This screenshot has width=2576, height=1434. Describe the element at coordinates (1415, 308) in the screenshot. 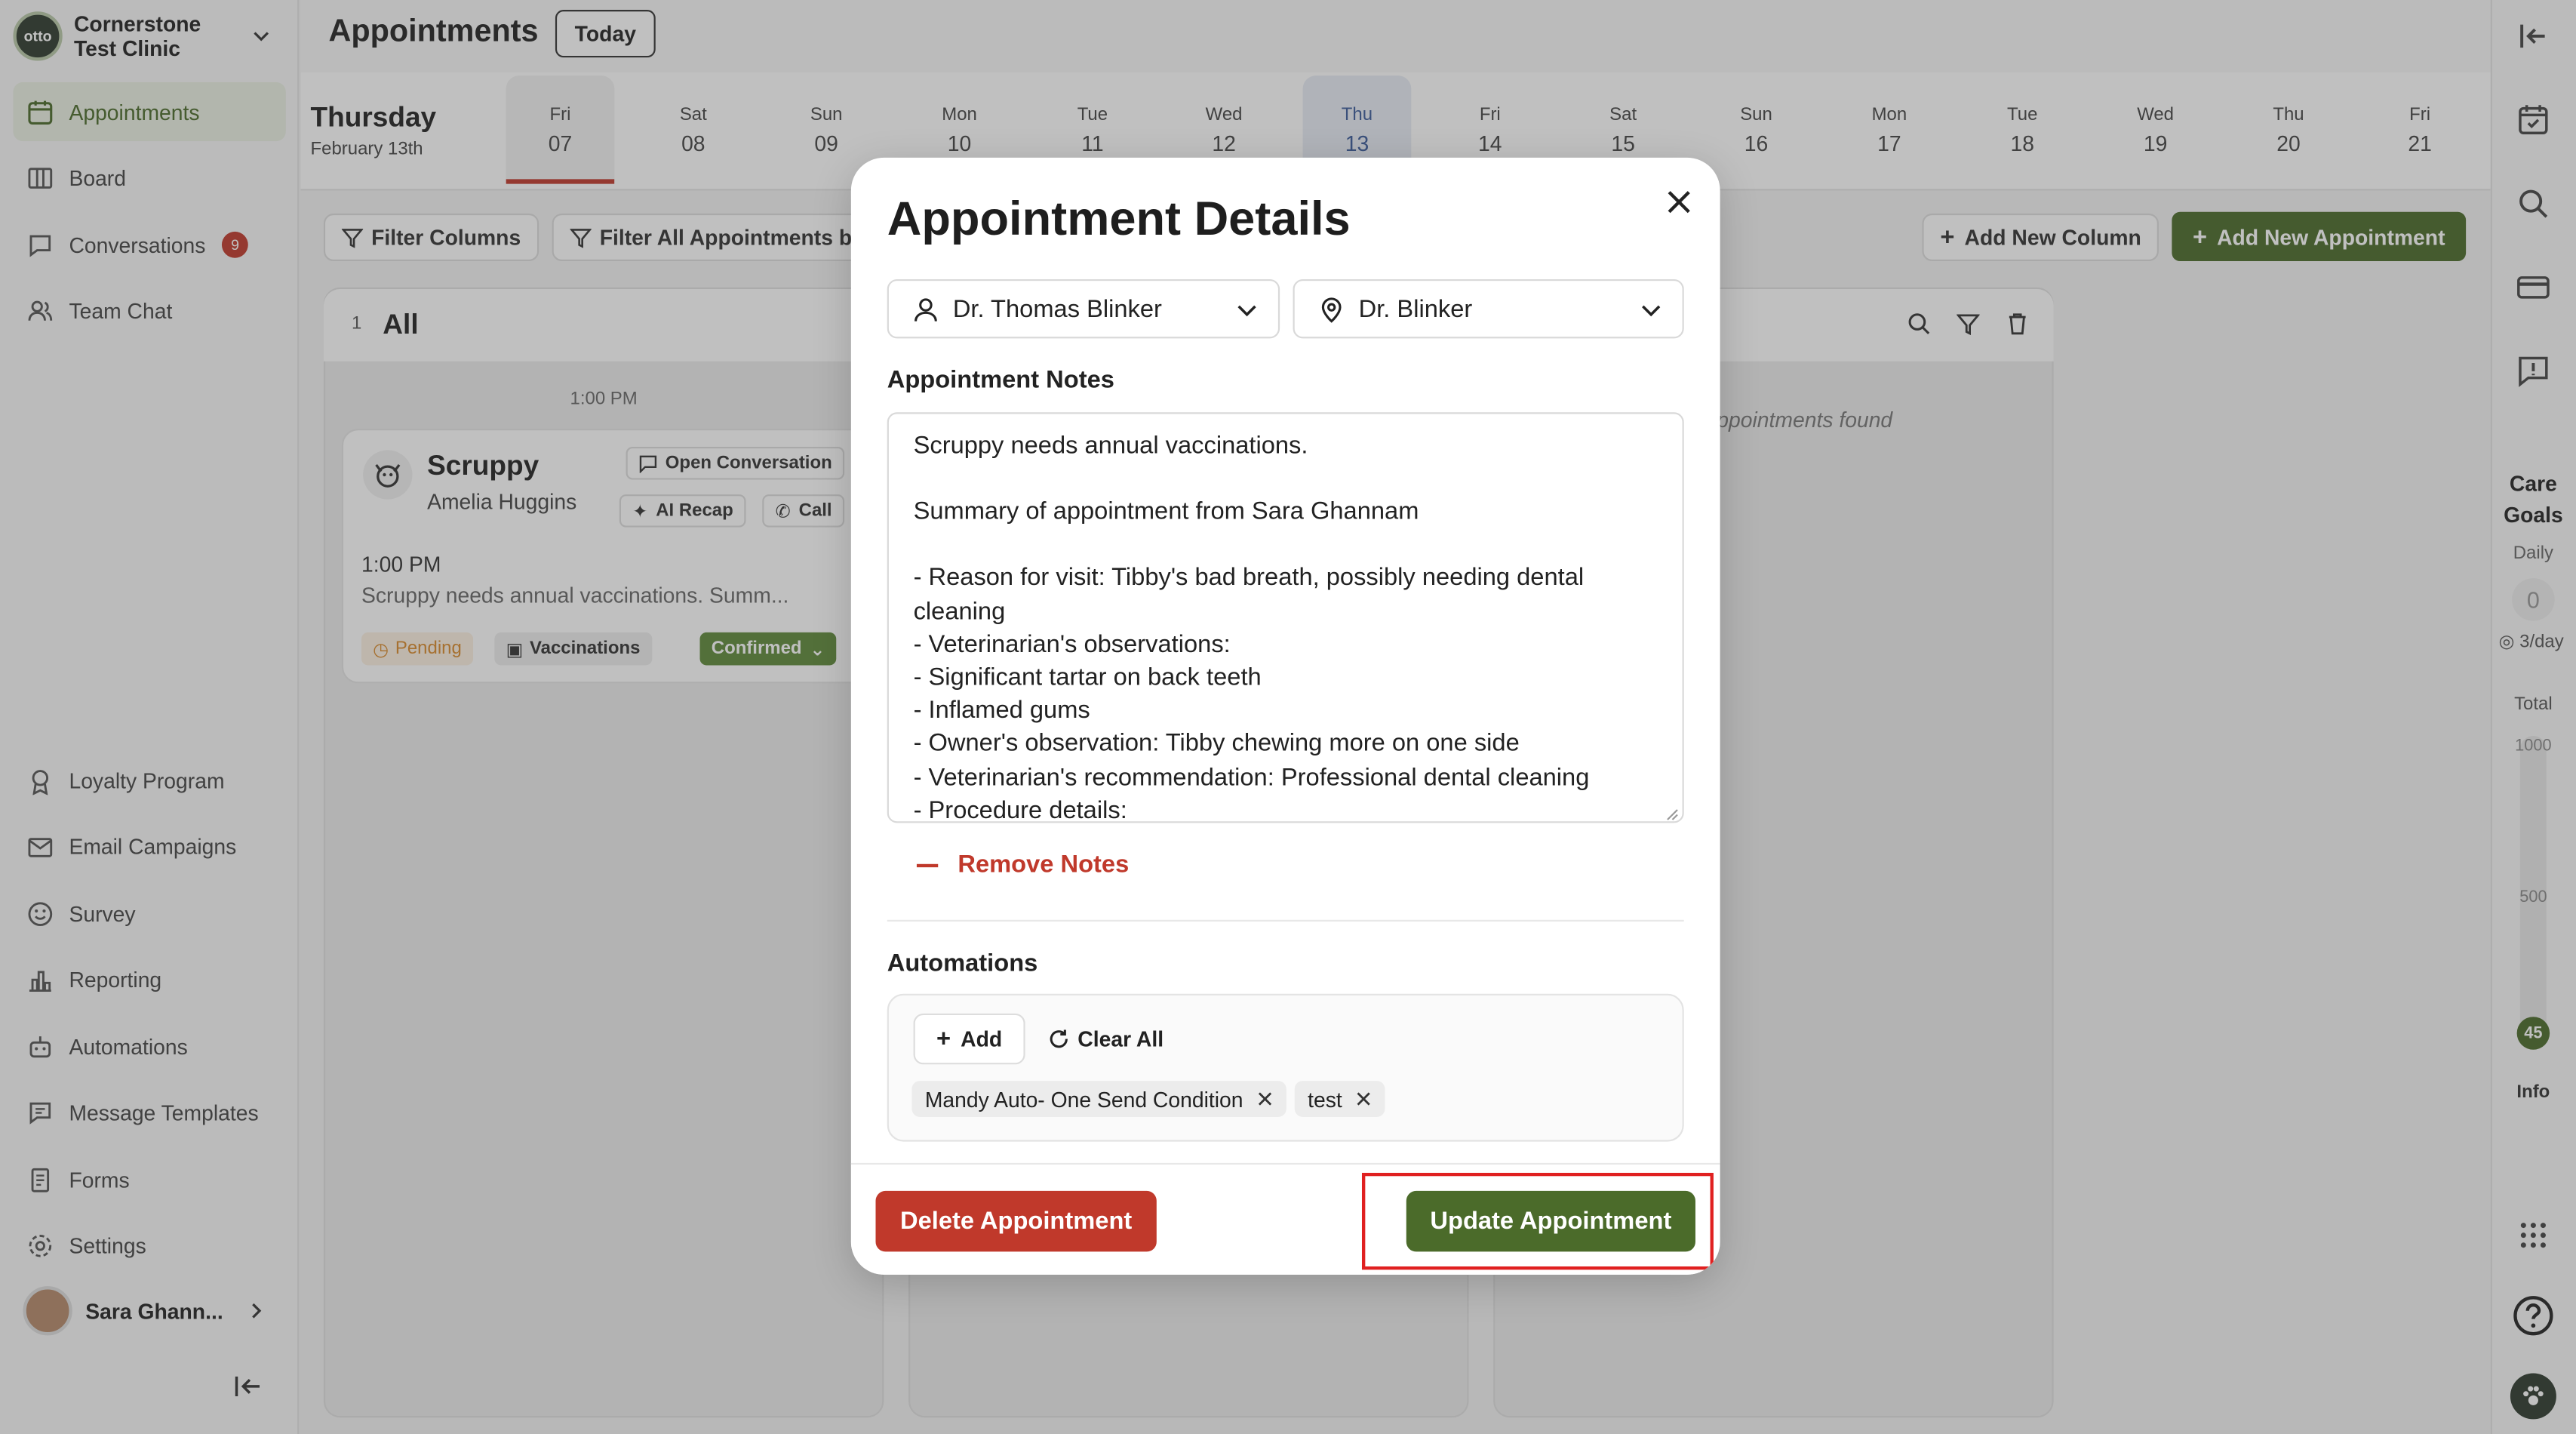

I see `location-select-value: Dr. Blinker` at that location.